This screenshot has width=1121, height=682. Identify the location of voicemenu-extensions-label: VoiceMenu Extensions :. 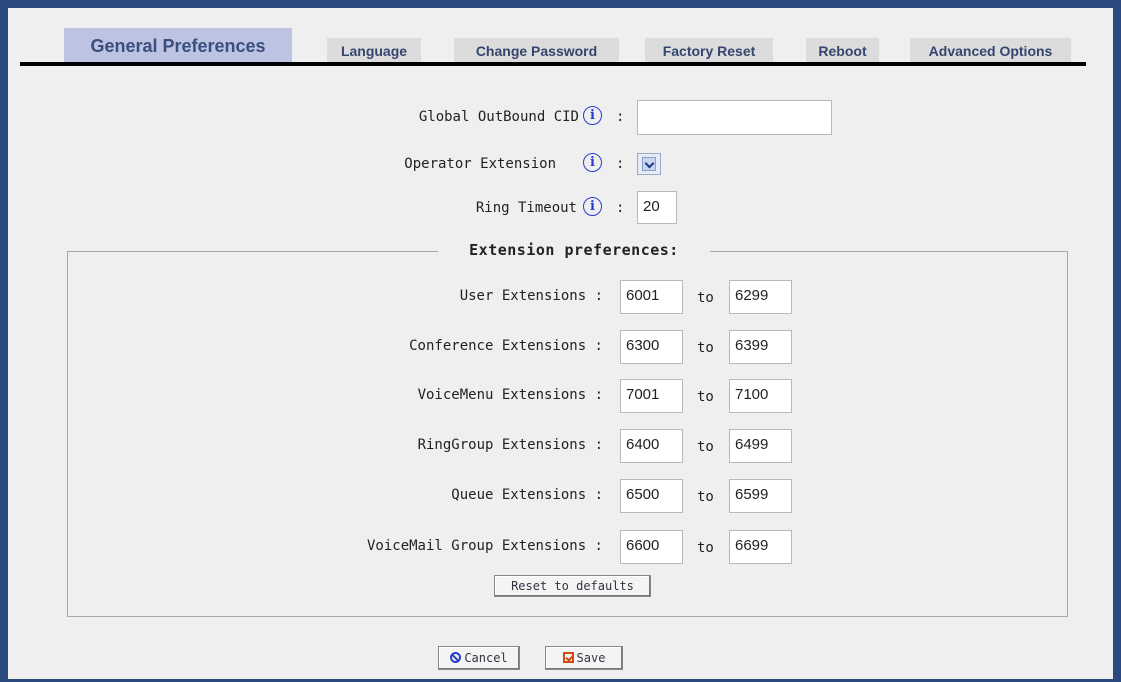
(510, 395).